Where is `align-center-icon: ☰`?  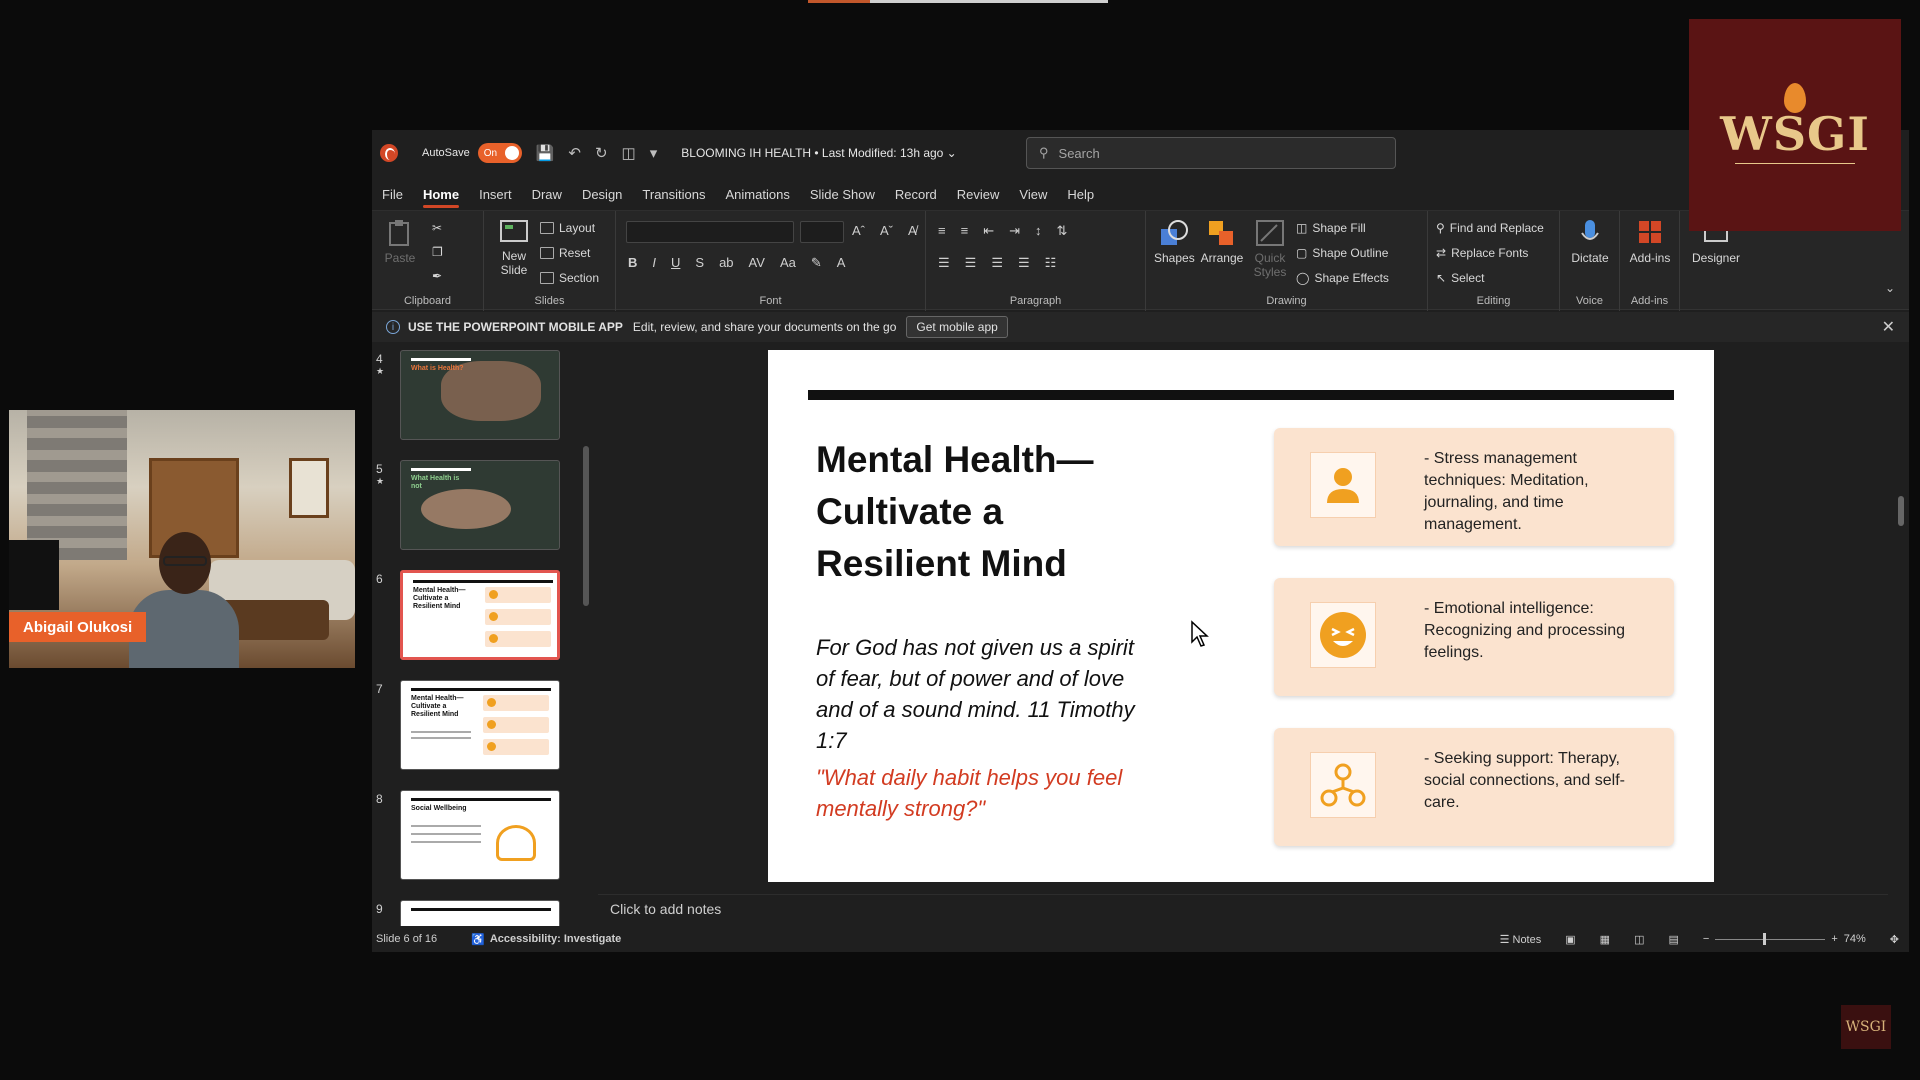
align-center-icon: ☰ is located at coordinates (971, 263).